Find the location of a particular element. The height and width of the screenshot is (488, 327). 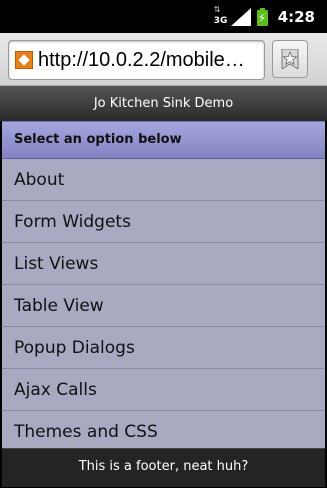

menu-item-form-widgets: Form Widgets is located at coordinates (163, 222).